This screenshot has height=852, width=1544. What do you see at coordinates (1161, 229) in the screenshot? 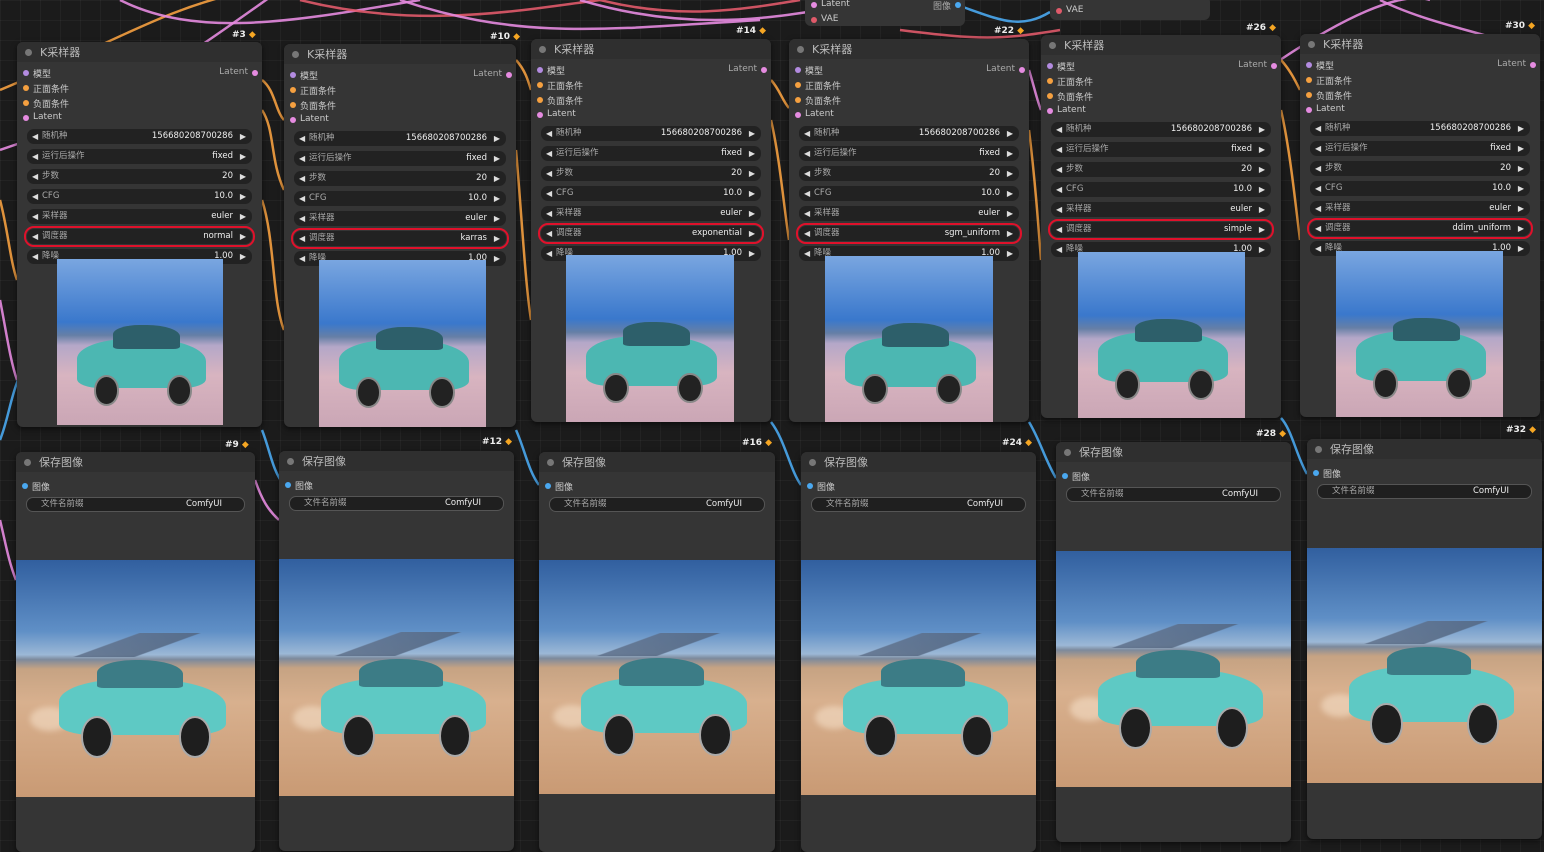
I see `widget-scheduler: ◀ 调度器 simple ▶` at bounding box center [1161, 229].